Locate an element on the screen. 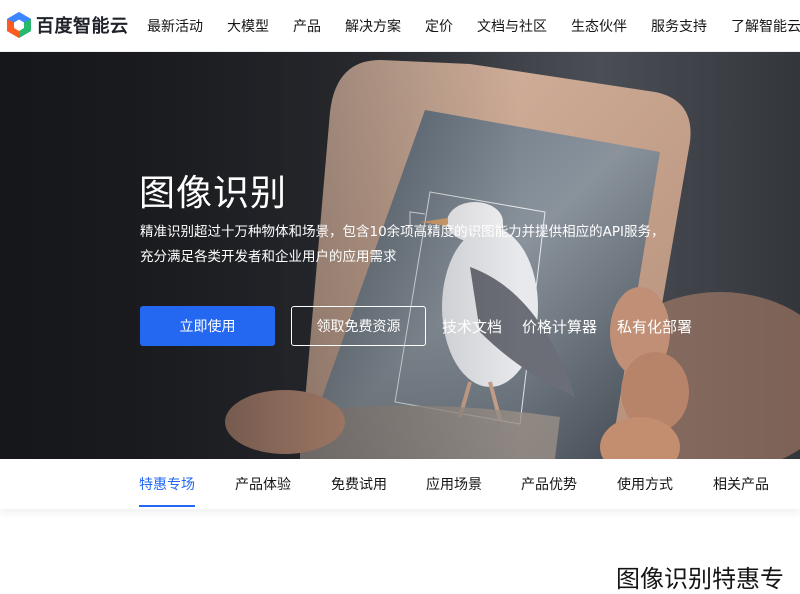 The width and height of the screenshot is (800, 594). logo: 百度智能云 is located at coordinates (67, 25).